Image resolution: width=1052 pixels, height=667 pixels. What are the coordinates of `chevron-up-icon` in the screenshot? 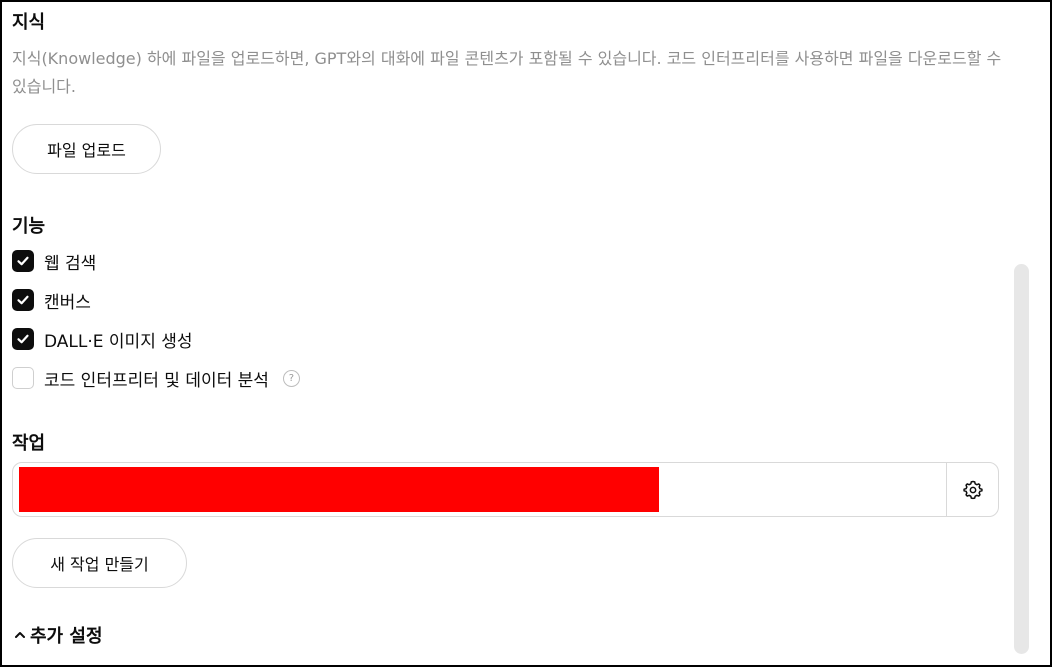 It's located at (20, 635).